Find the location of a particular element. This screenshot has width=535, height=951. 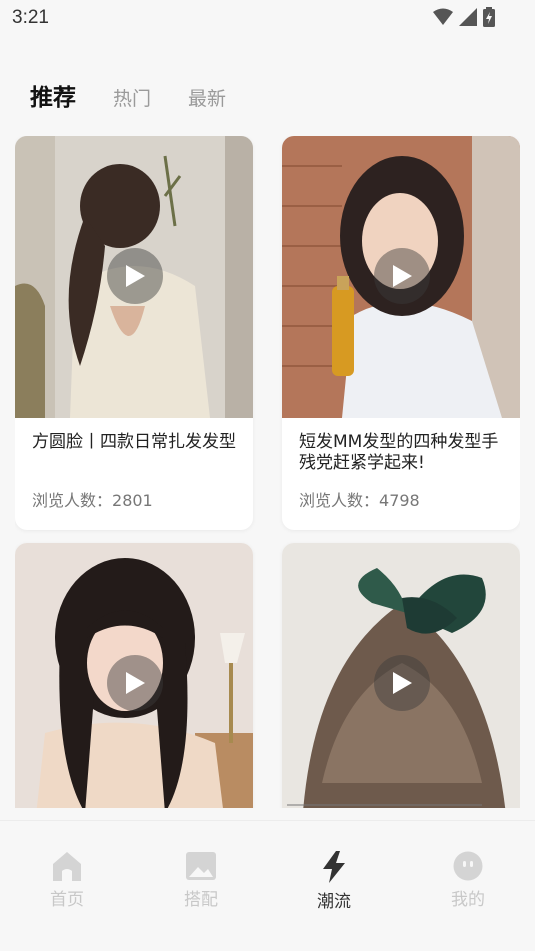

face-icon is located at coordinates (468, 866).